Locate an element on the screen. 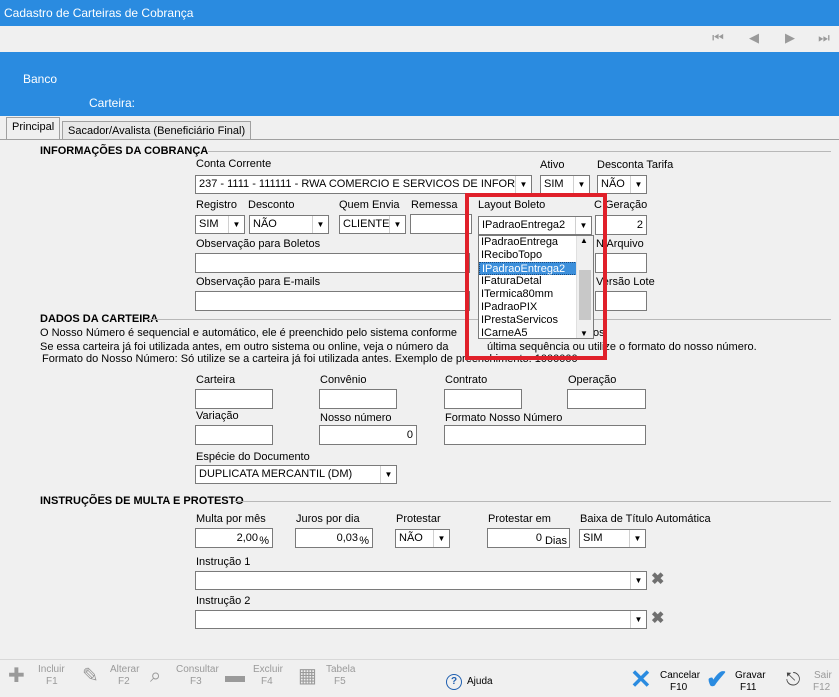  obs-emails-label: Observação para E-mails is located at coordinates (258, 282).